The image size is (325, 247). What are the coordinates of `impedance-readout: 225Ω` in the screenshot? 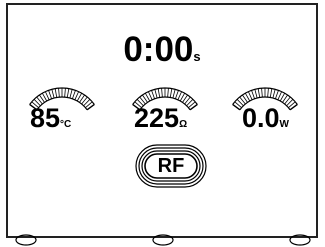 It's located at (160, 118).